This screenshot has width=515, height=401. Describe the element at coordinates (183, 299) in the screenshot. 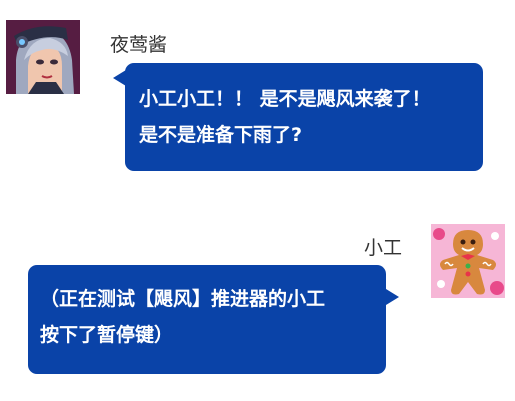

I see `message-text-line: （正在测试【飓风】推进器的小工` at that location.